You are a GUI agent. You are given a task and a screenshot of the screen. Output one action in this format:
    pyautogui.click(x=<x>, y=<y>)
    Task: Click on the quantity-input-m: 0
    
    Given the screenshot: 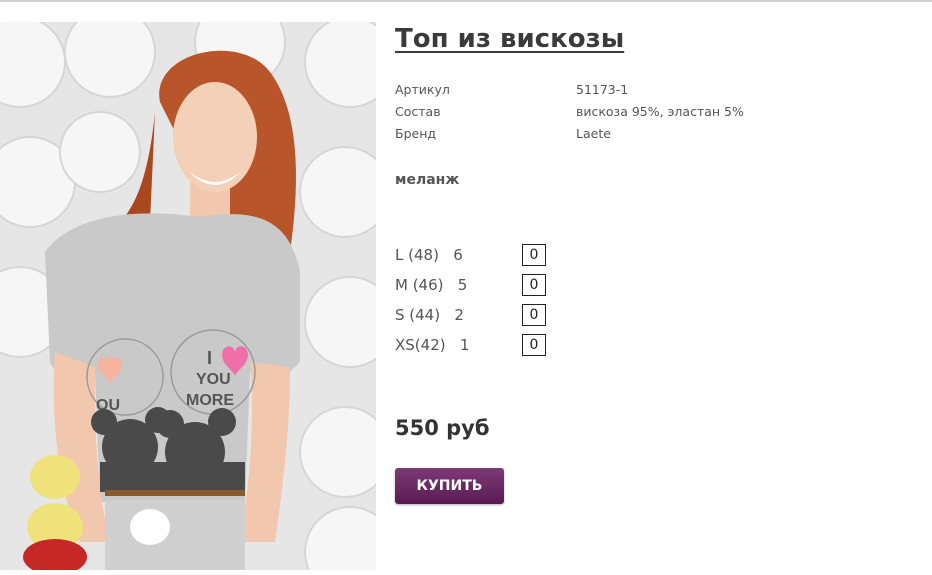 What is the action you would take?
    pyautogui.click(x=534, y=285)
    